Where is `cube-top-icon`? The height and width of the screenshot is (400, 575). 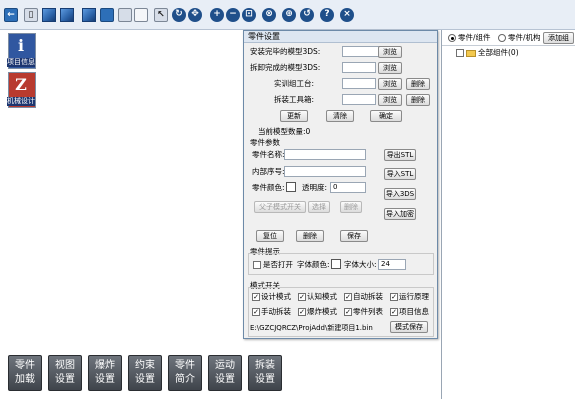 cube-top-icon is located at coordinates (89, 15).